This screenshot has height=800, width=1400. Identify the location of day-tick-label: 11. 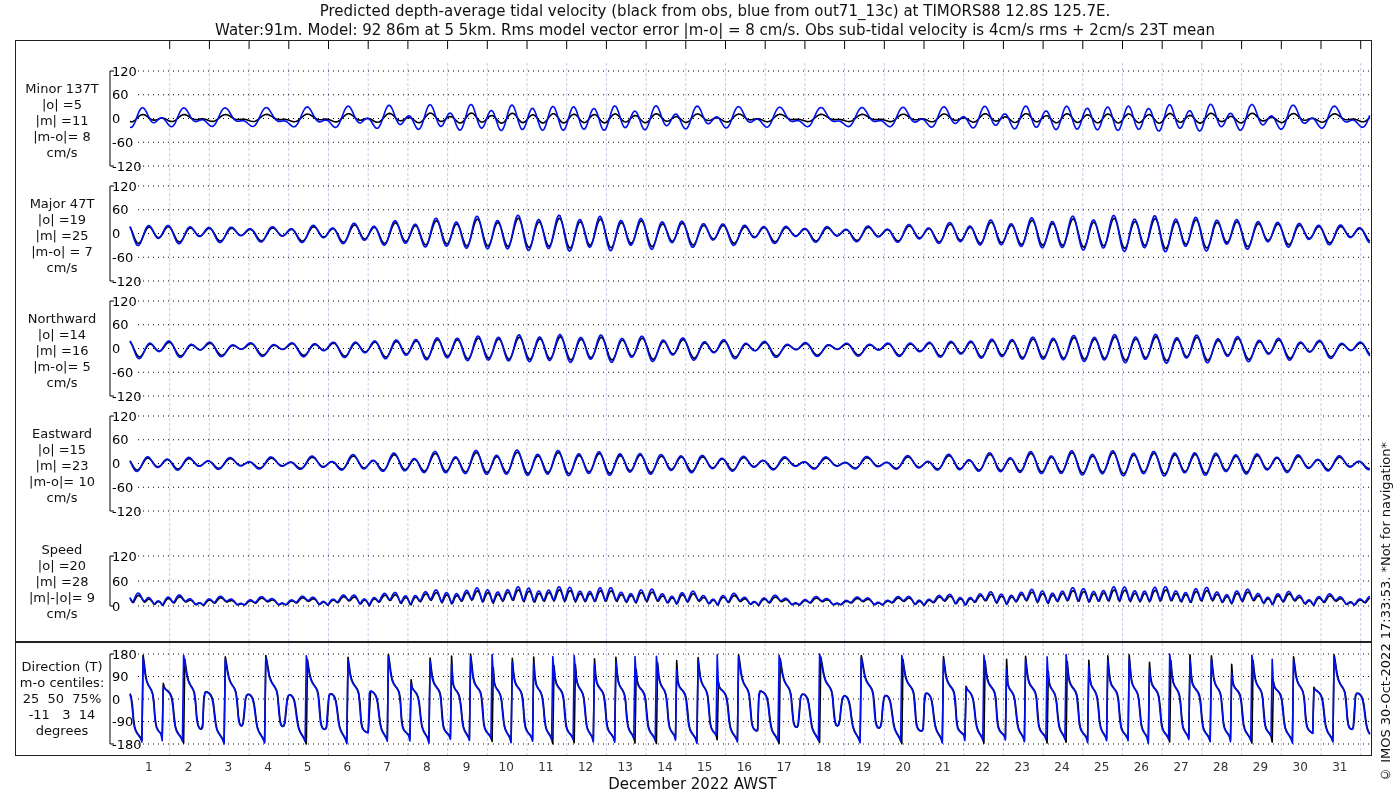
(546, 767).